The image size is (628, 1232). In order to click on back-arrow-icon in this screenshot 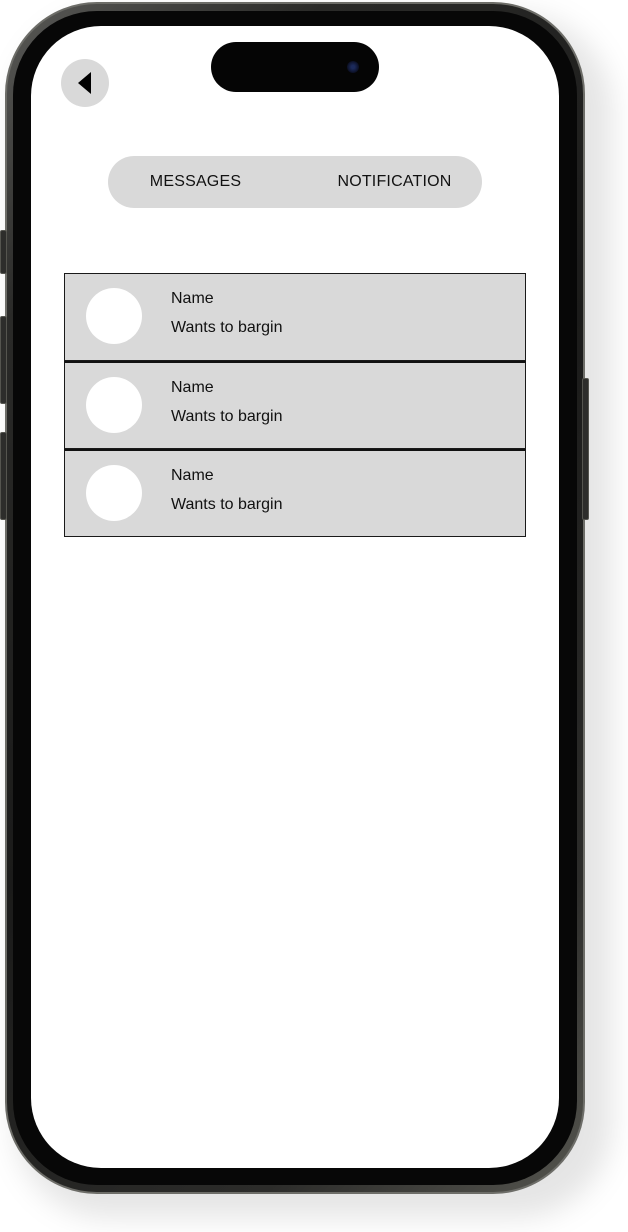, I will do `click(84, 83)`.